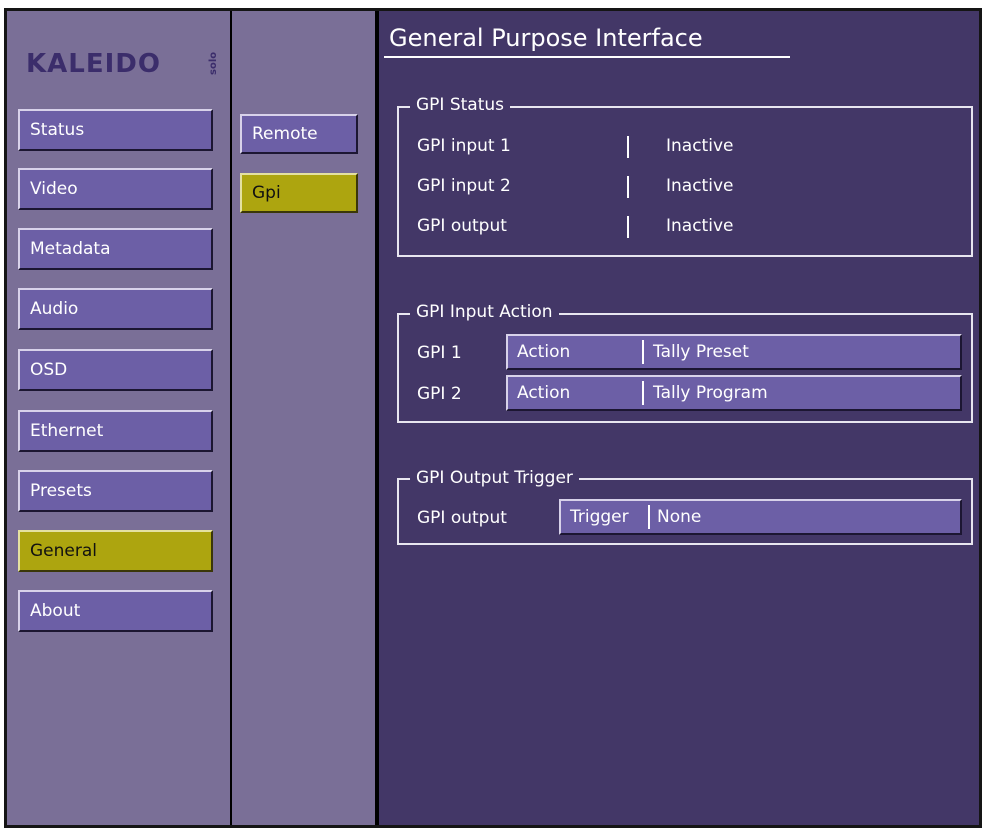 The image size is (987, 835). What do you see at coordinates (700, 186) in the screenshot?
I see `gpi-input-2-status: Inactive` at bounding box center [700, 186].